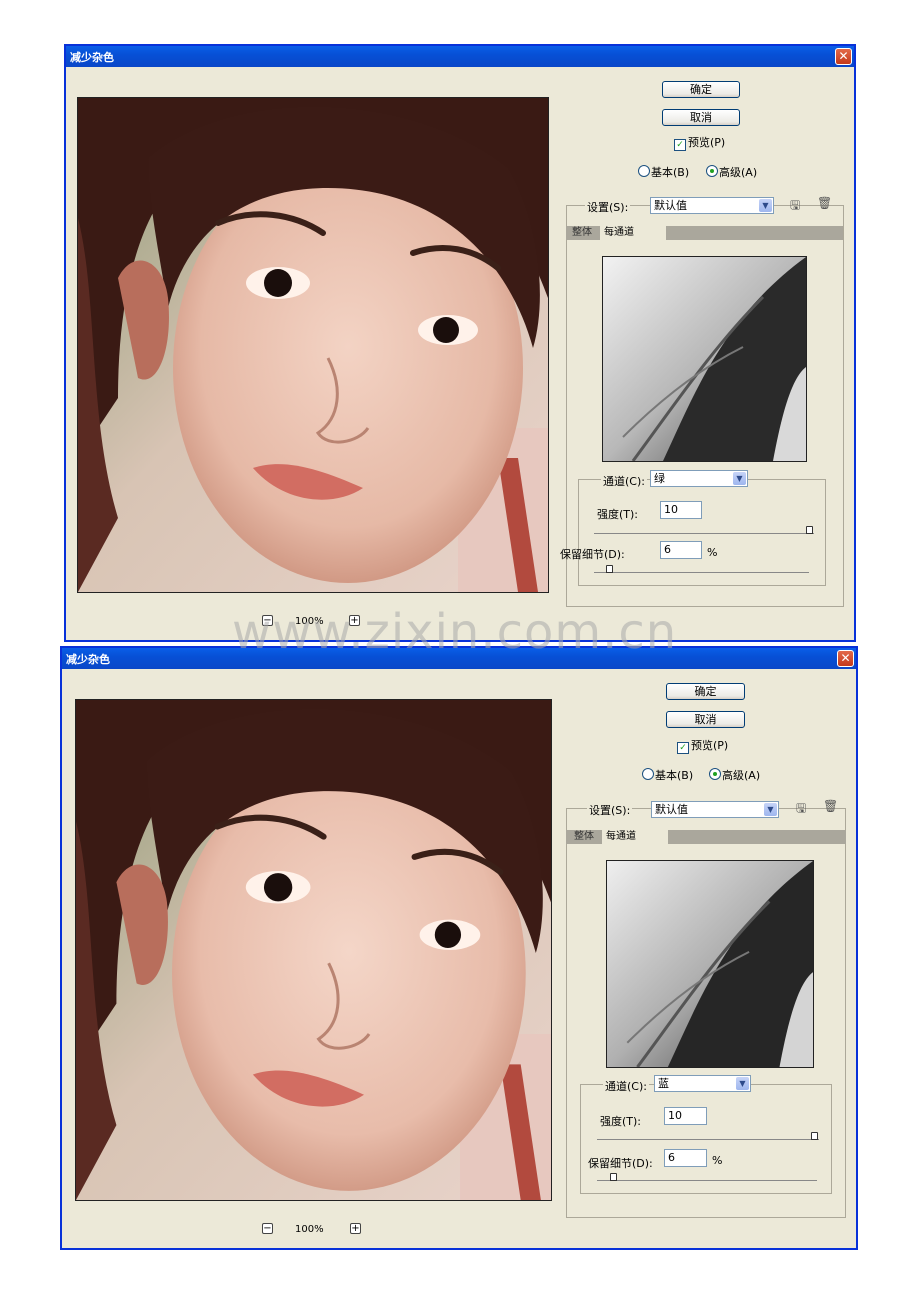 Image resolution: width=920 pixels, height=1302 pixels. I want to click on watermark-text: www.zixin.com.cn, so click(455, 632).